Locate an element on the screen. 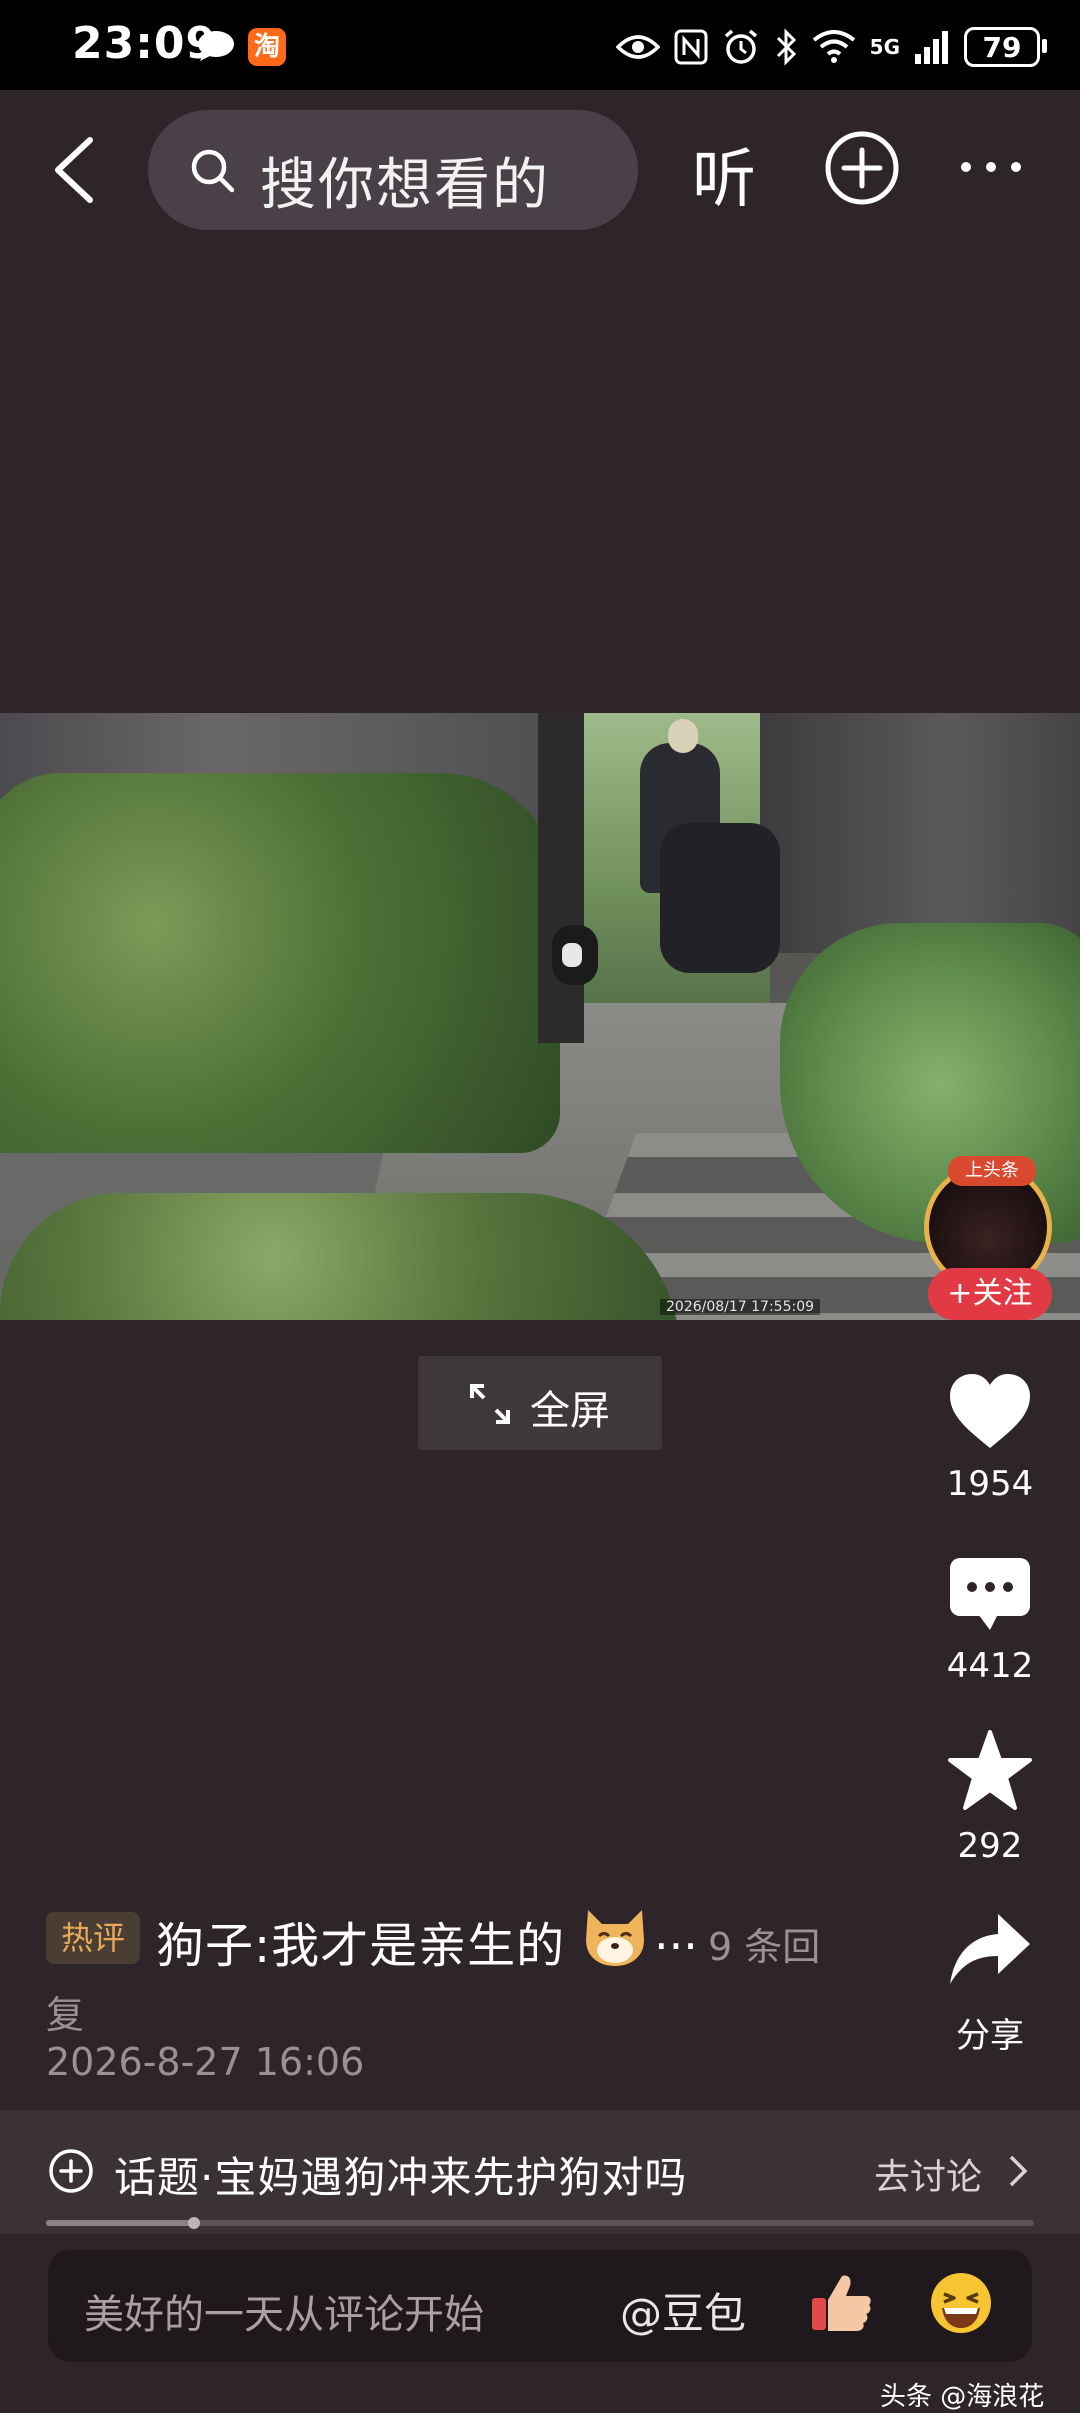  video-progress-bar is located at coordinates (540, 2223).